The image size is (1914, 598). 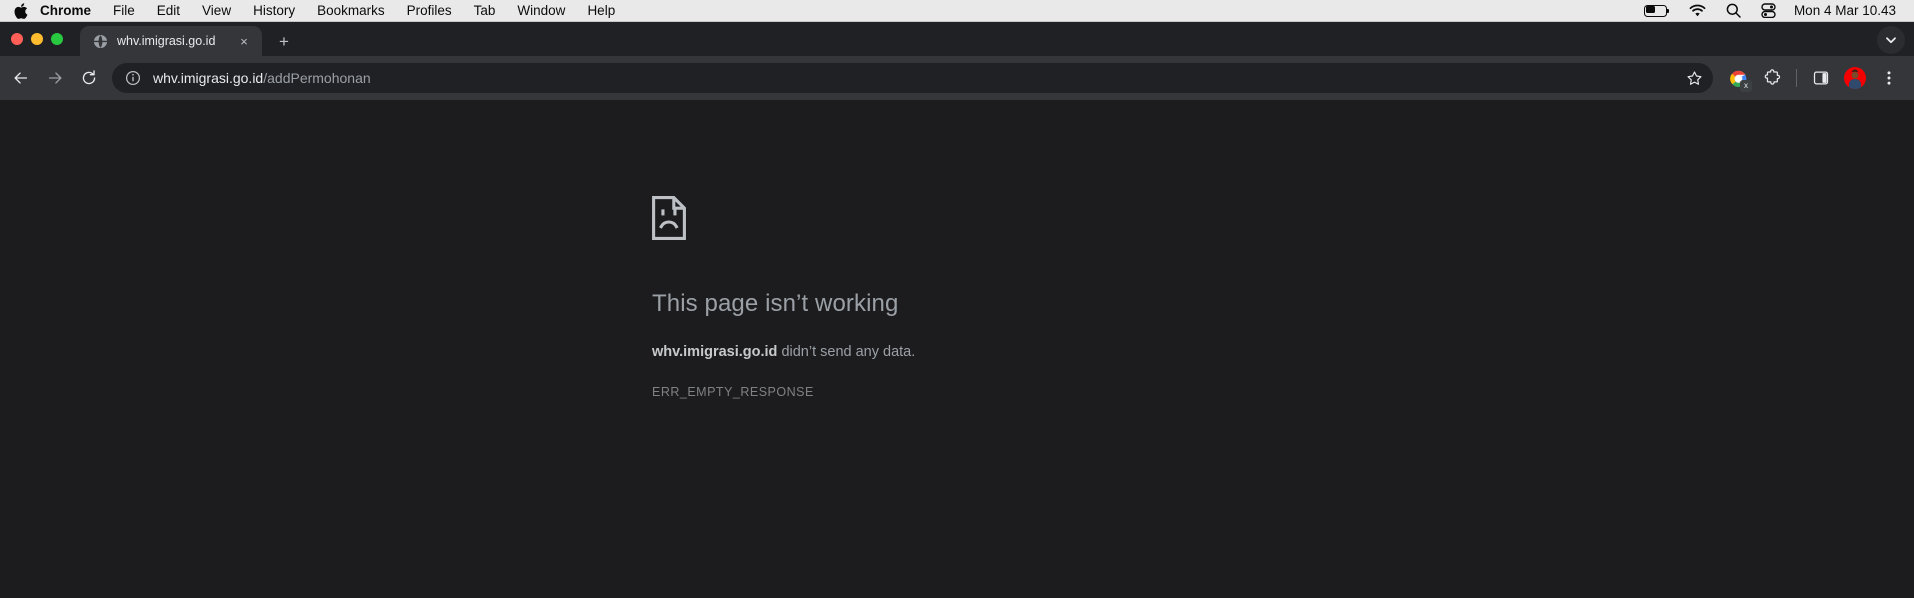 What do you see at coordinates (166, 41) in the screenshot?
I see `tab-title: whv.imigrasi.go.id` at bounding box center [166, 41].